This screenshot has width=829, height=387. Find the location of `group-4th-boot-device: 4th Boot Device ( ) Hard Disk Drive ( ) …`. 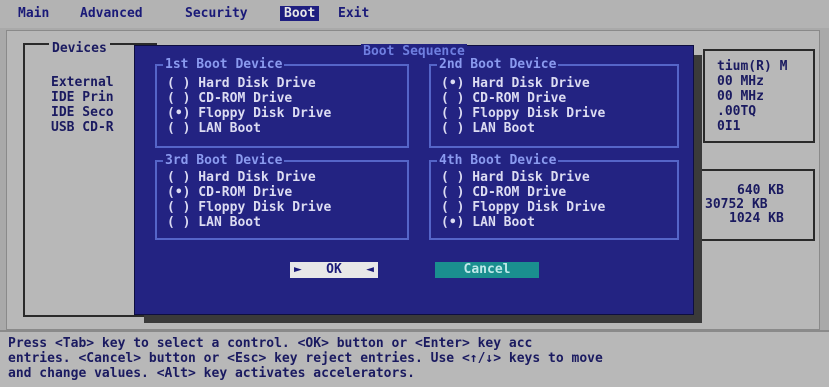

group-4th-boot-device: 4th Boot Device ( ) Hard Disk Drive ( ) … is located at coordinates (554, 196).